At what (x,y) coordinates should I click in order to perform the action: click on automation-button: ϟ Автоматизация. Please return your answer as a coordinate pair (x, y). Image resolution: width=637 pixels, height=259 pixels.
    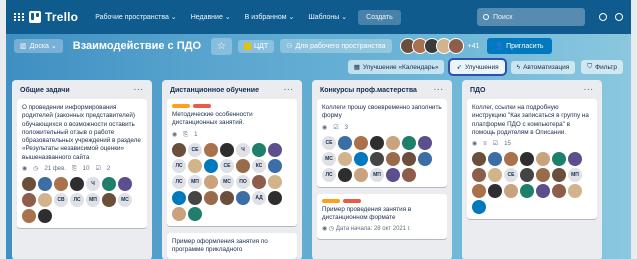
    Looking at the image, I should click on (543, 67).